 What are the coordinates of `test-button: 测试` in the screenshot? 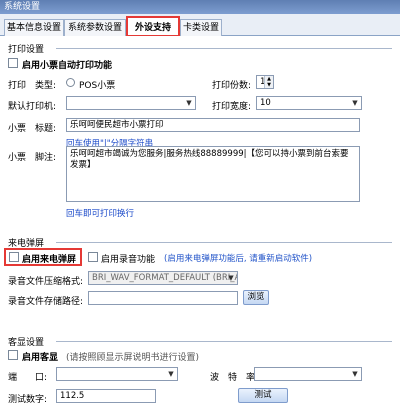 It's located at (263, 395).